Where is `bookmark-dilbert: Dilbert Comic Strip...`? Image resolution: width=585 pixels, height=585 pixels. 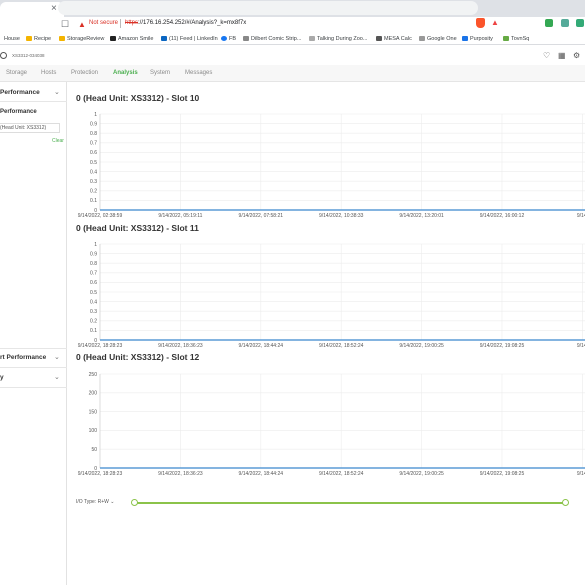 bookmark-dilbert: Dilbert Comic Strip... is located at coordinates (272, 39).